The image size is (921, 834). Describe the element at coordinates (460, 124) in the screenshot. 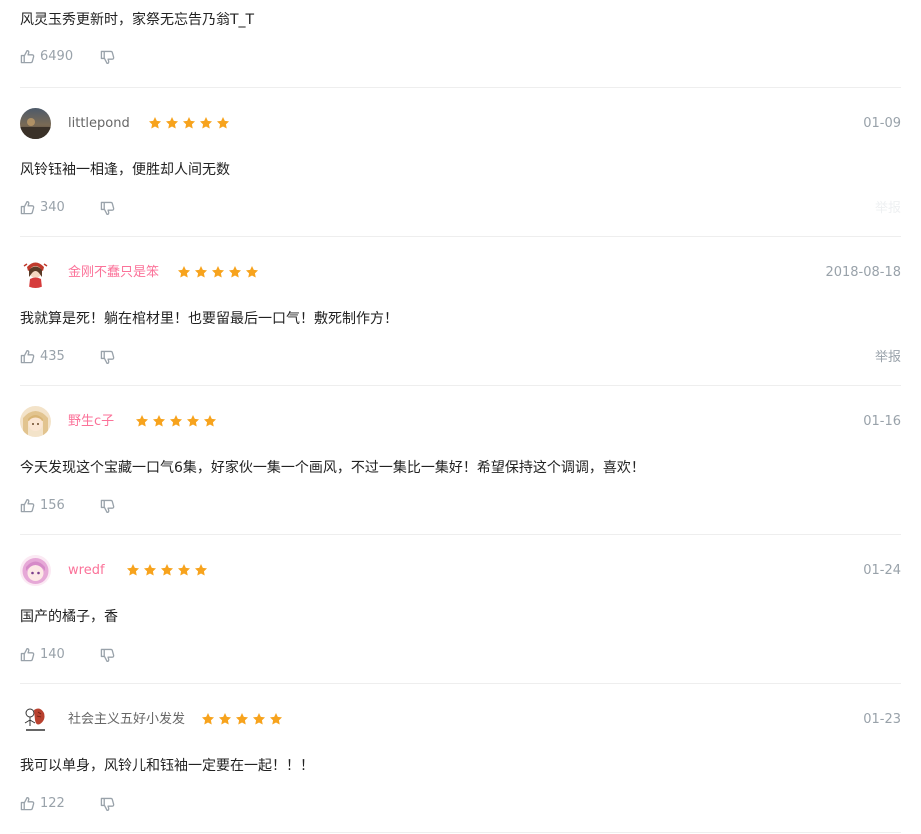

I see `review-header: littlepond 01-09` at that location.